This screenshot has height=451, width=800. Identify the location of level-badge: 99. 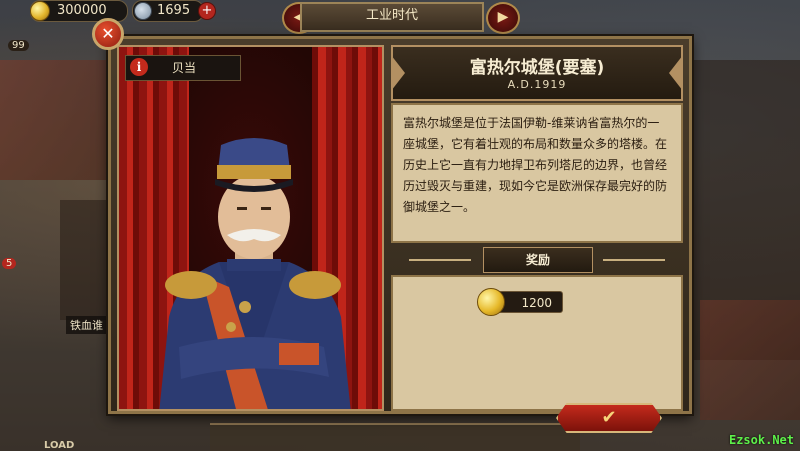
(18, 45).